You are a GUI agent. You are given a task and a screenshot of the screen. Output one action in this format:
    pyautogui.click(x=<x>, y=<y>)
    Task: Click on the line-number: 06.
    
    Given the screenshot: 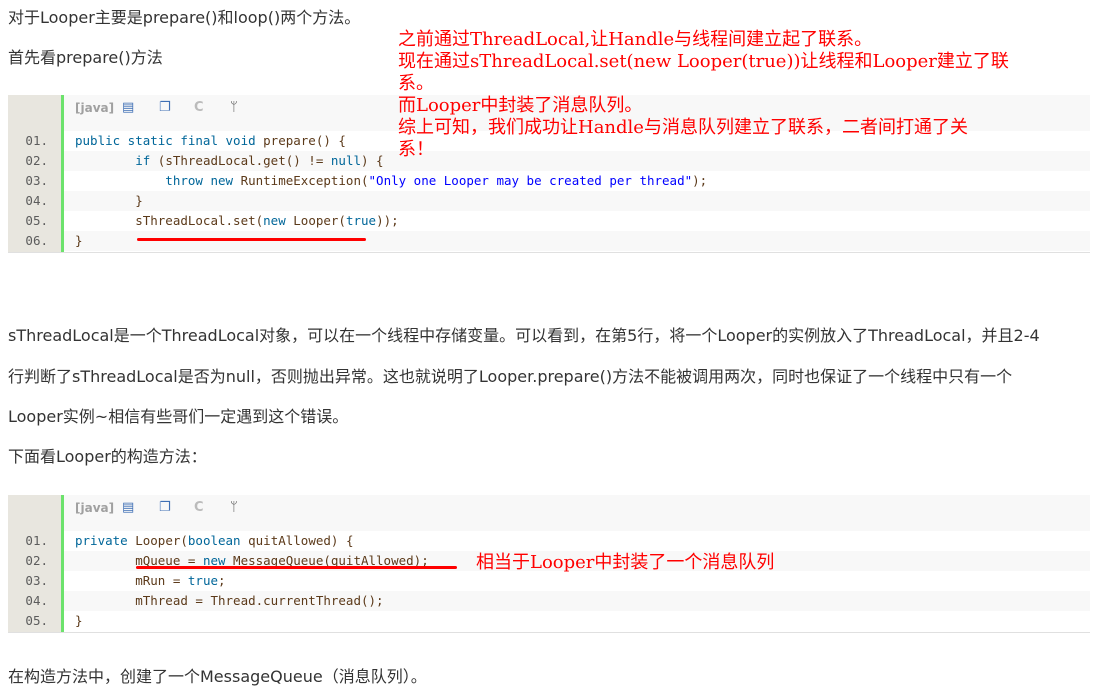 What is the action you would take?
    pyautogui.click(x=36, y=240)
    